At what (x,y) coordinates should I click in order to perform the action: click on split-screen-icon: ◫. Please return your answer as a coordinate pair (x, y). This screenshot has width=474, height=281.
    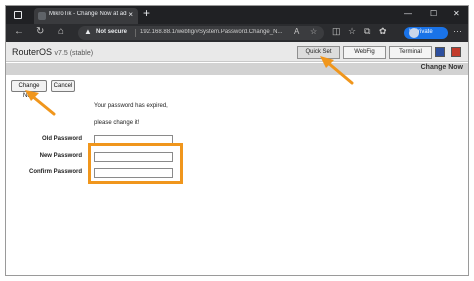
    Looking at the image, I should click on (336, 31).